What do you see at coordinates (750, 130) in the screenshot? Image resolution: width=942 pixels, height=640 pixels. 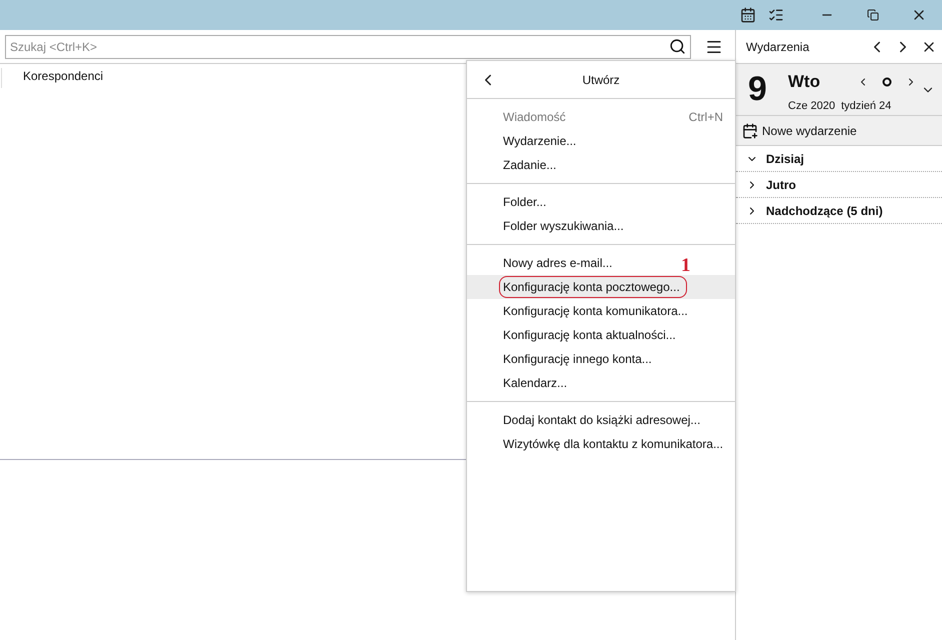 I see `calendar-plus-icon` at bounding box center [750, 130].